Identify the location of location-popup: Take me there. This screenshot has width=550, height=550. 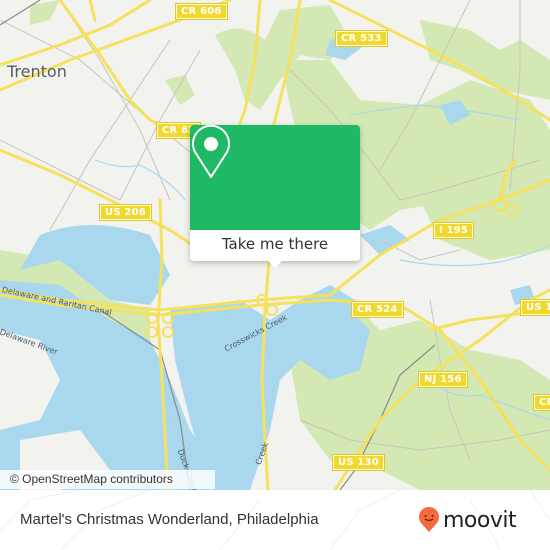
(275, 196).